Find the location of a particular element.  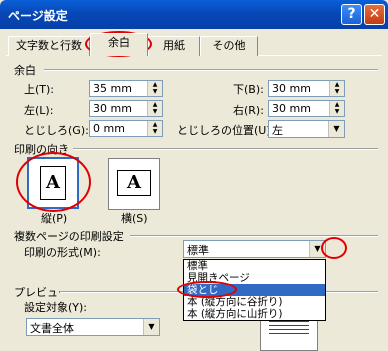

tab-margins: 余白 is located at coordinates (119, 44).